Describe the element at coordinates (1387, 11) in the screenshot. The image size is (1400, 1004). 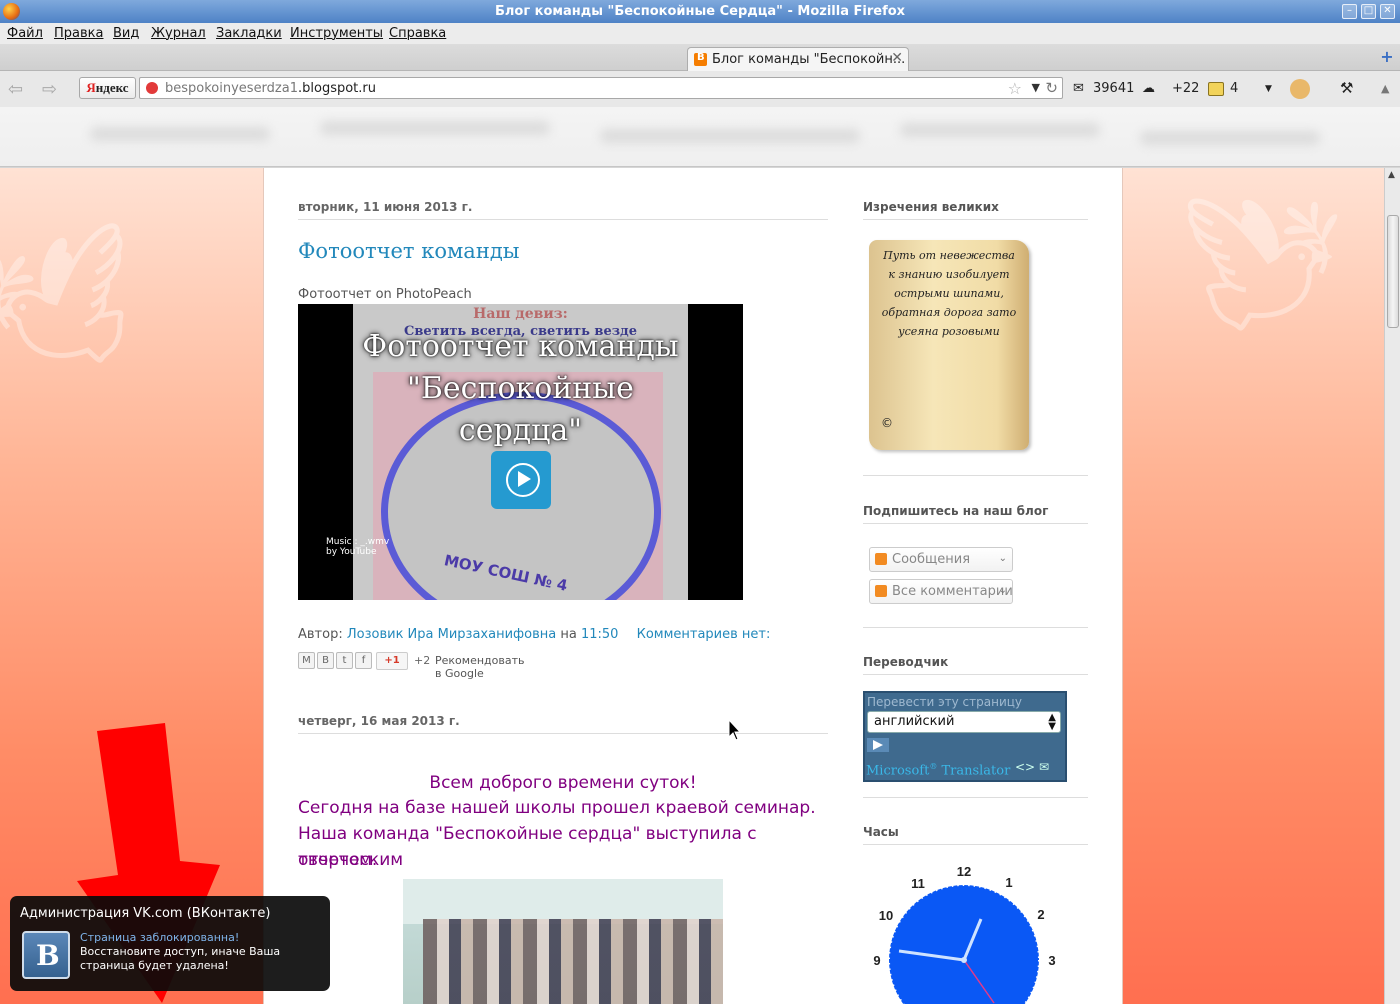
I see `close-window-button: ✕` at that location.